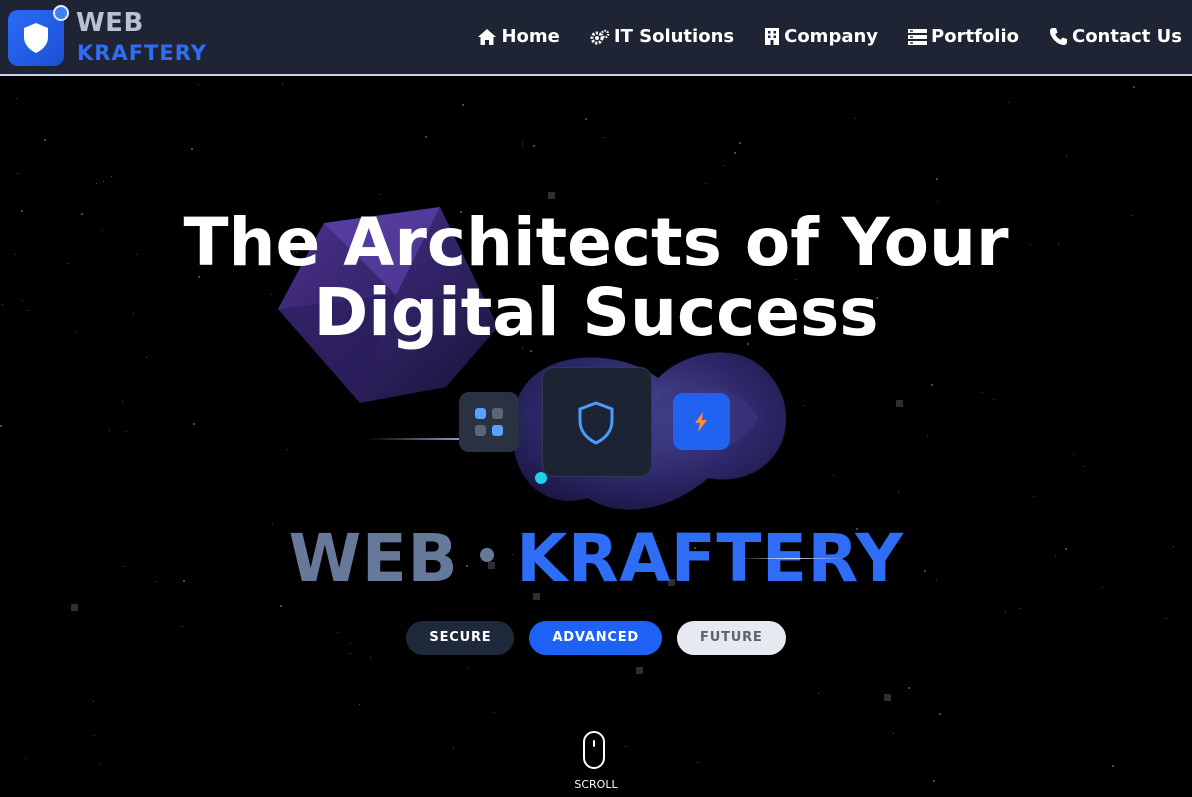 This screenshot has width=1192, height=797. Describe the element at coordinates (662, 36) in the screenshot. I see `nav-it-solutions: IT Solutions` at that location.